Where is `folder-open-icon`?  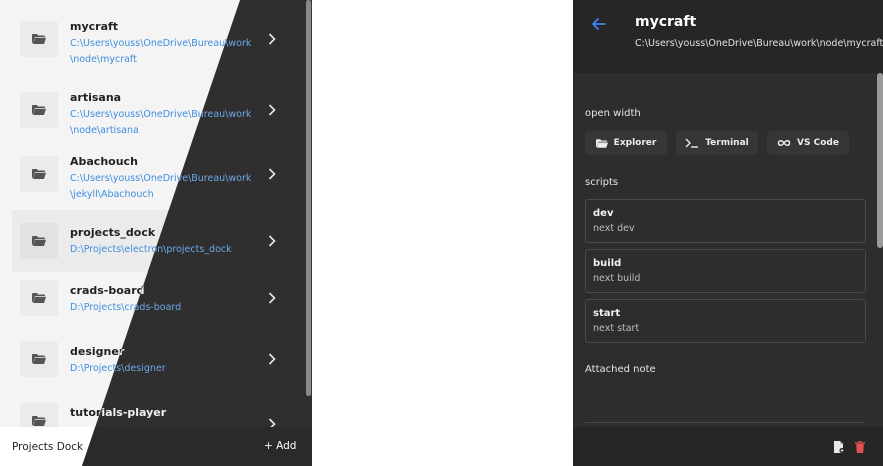
folder-open-icon is located at coordinates (601, 143).